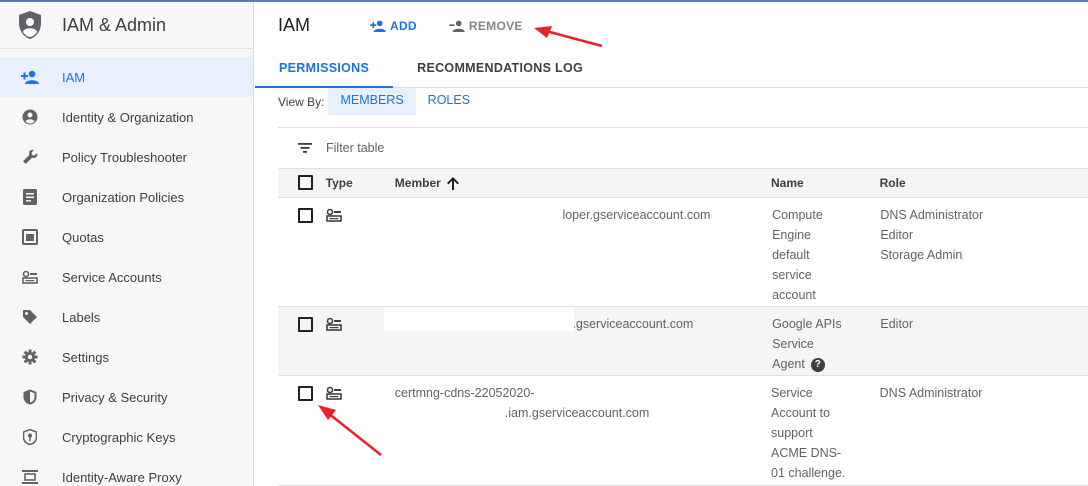 The width and height of the screenshot is (1088, 486). What do you see at coordinates (787, 183) in the screenshot?
I see `column-header-name: Name` at bounding box center [787, 183].